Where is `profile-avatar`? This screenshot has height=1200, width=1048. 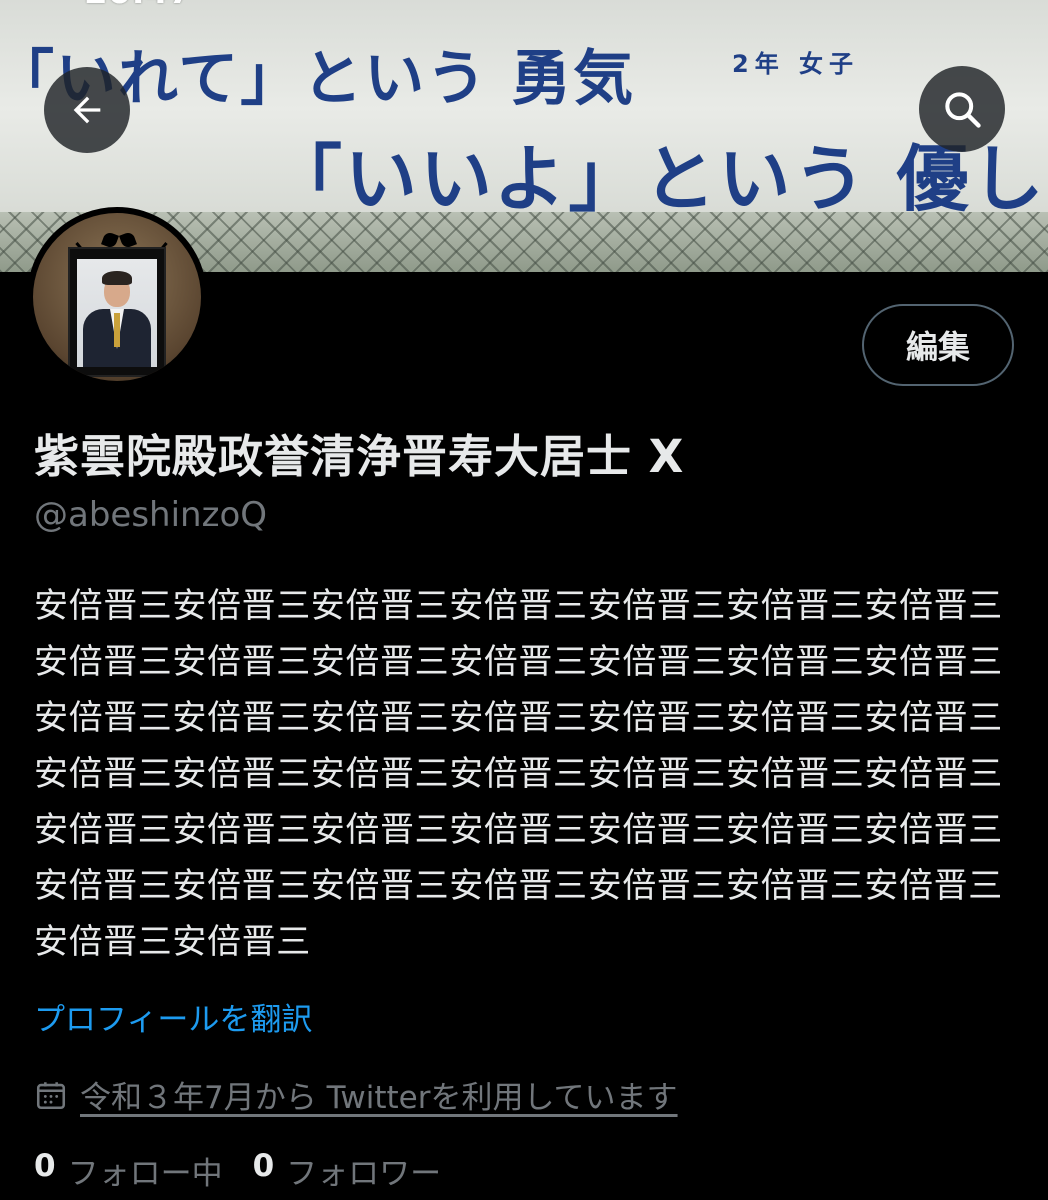
profile-avatar is located at coordinates (117, 297).